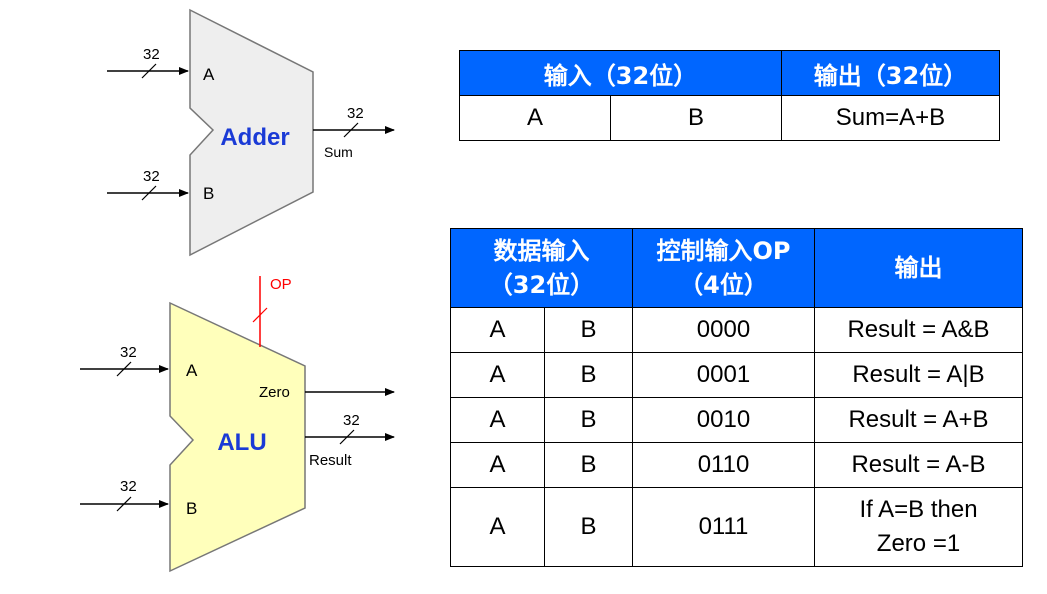 This screenshot has height=594, width=1047. I want to click on table-row: A B Sum=A+B, so click(729, 118).